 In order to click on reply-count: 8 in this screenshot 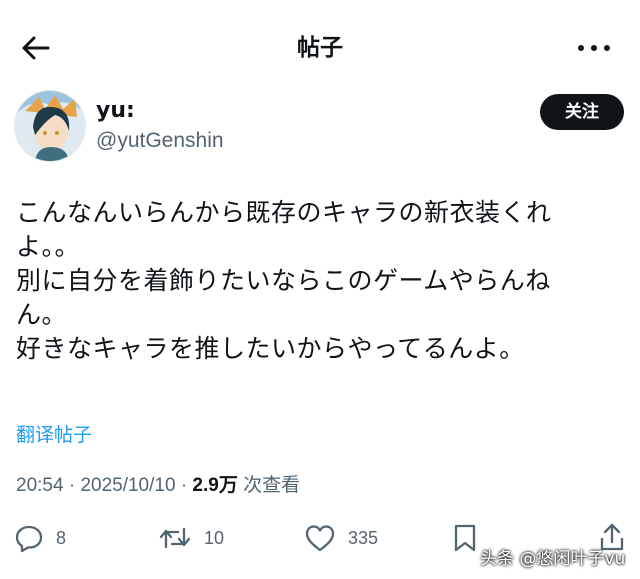, I will do `click(61, 537)`.